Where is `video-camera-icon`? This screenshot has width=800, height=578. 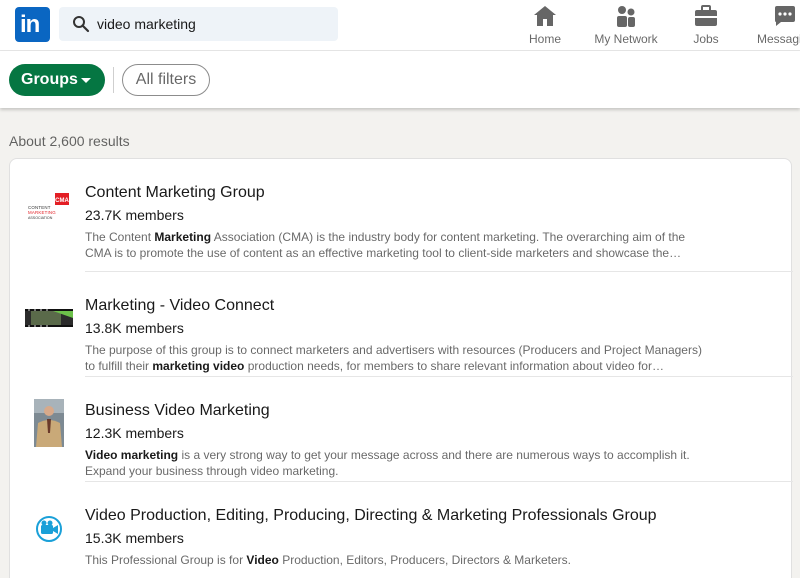
video-camera-icon is located at coordinates (49, 529).